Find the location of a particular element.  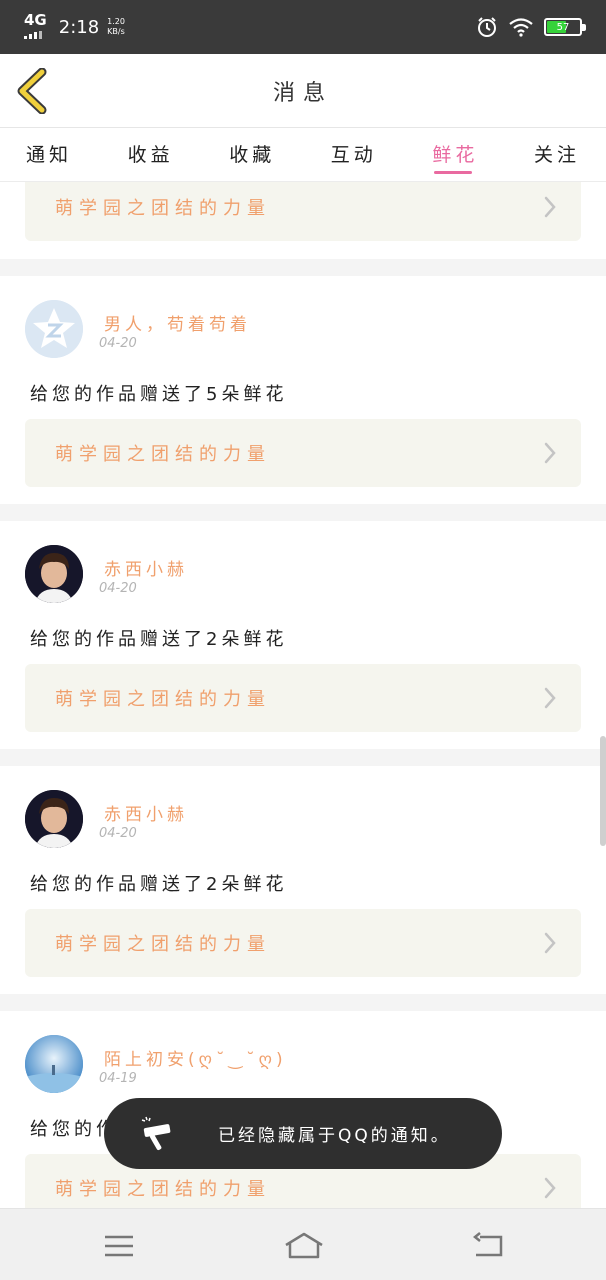

qq-star-icon is located at coordinates (54, 329).